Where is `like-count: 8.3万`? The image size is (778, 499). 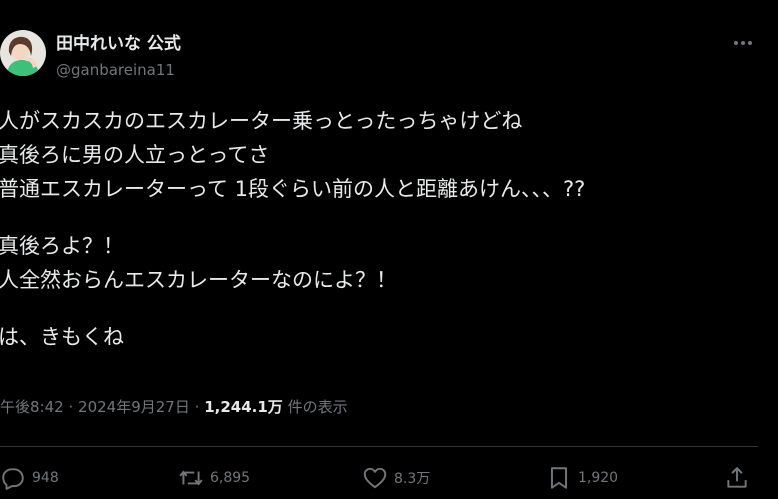 like-count: 8.3万 is located at coordinates (412, 479).